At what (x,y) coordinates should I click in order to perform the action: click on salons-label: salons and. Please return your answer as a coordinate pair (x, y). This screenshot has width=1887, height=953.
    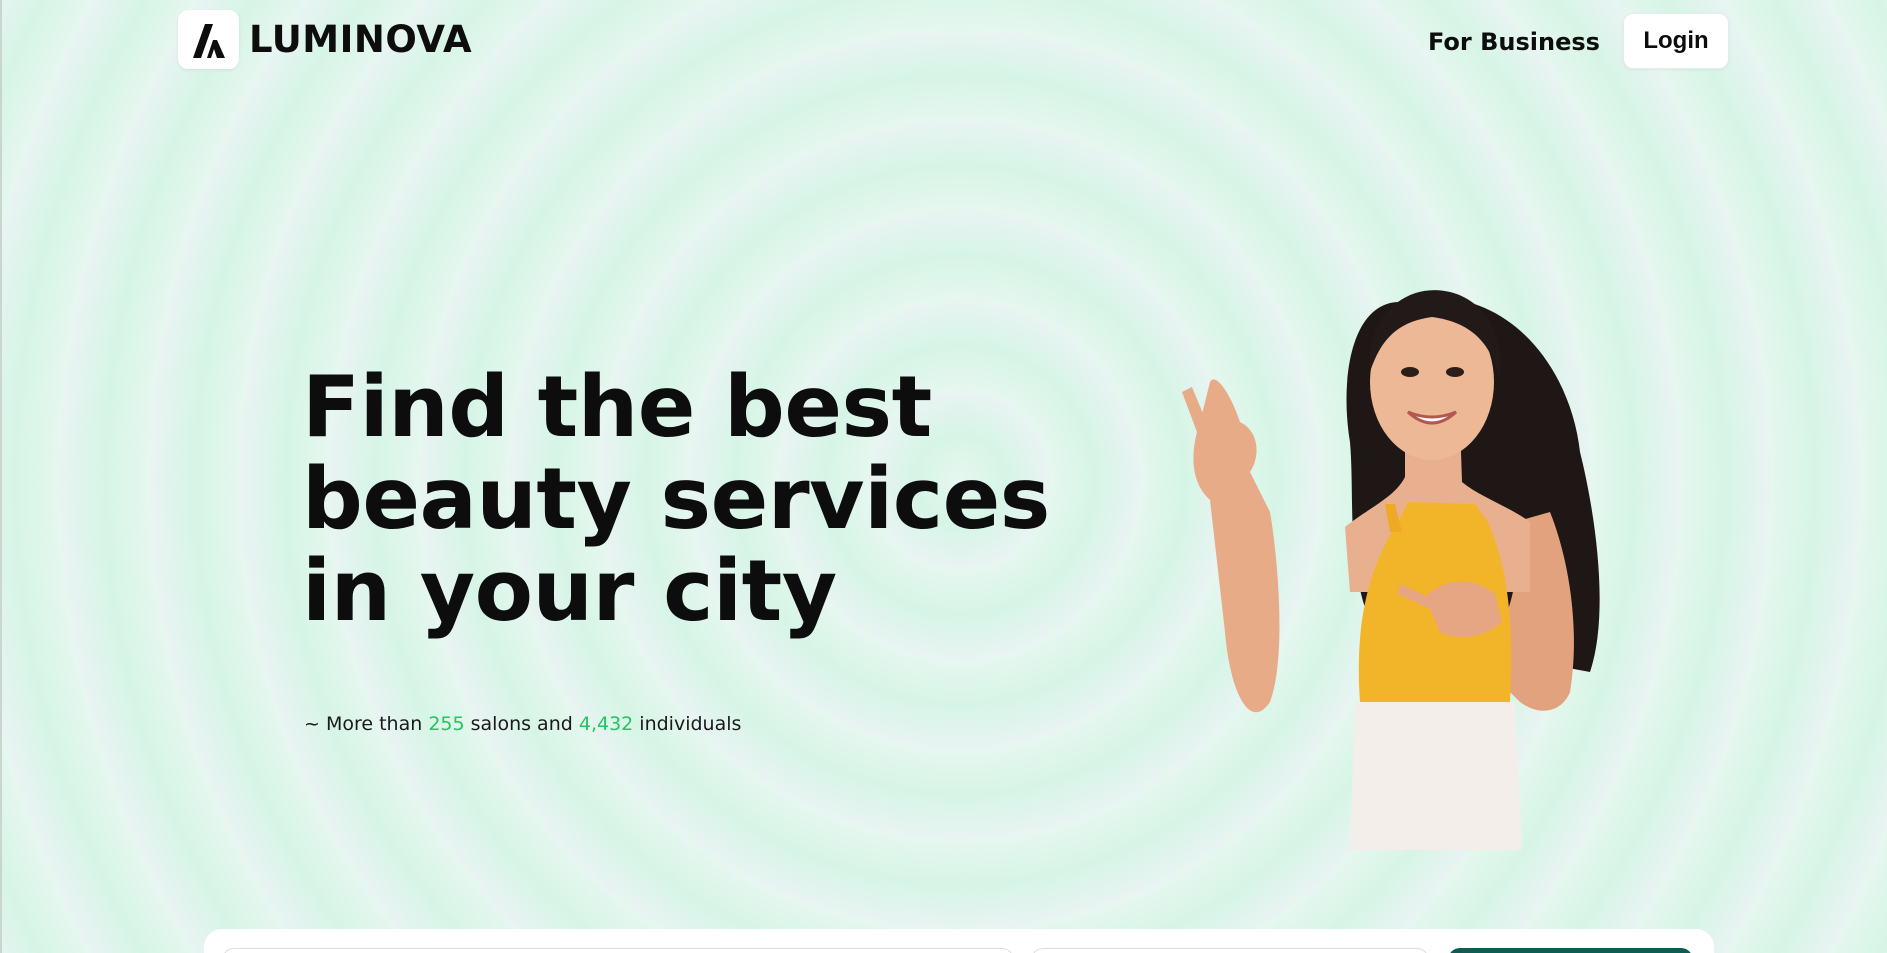
    Looking at the image, I should click on (521, 724).